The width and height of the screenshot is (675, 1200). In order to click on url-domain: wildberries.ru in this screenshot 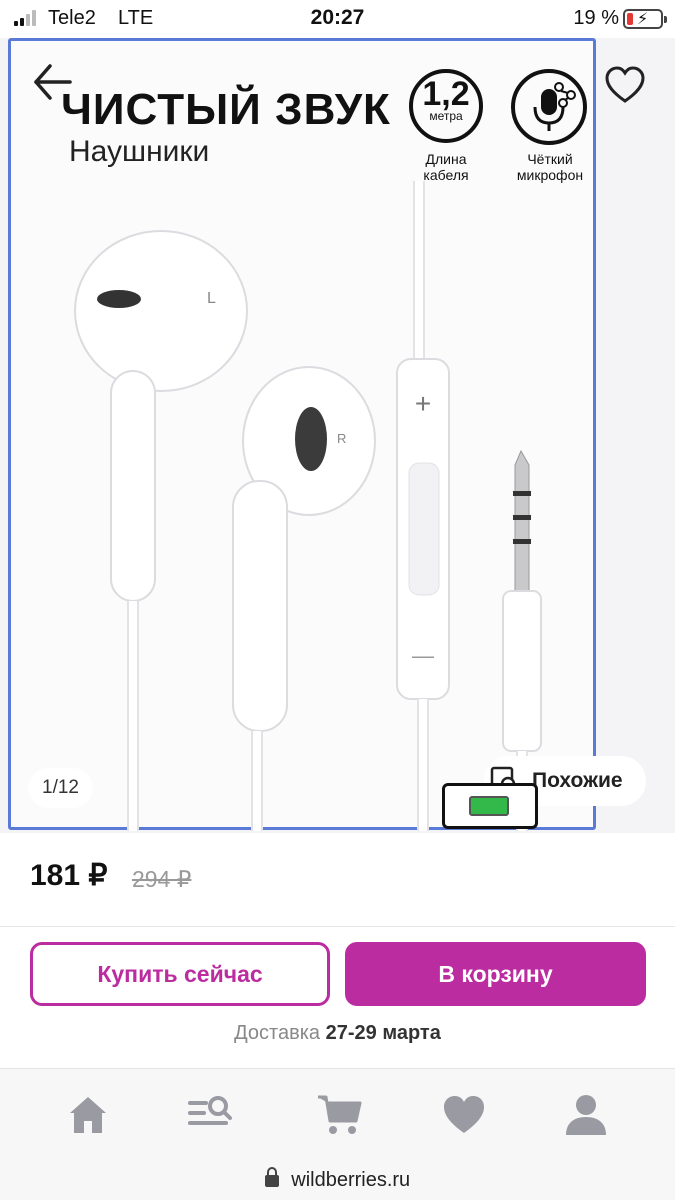, I will do `click(351, 1180)`.